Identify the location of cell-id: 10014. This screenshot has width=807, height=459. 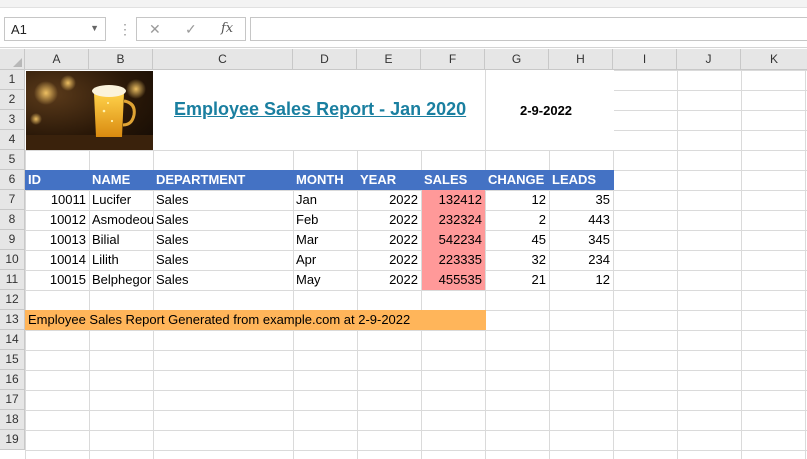
(57, 260).